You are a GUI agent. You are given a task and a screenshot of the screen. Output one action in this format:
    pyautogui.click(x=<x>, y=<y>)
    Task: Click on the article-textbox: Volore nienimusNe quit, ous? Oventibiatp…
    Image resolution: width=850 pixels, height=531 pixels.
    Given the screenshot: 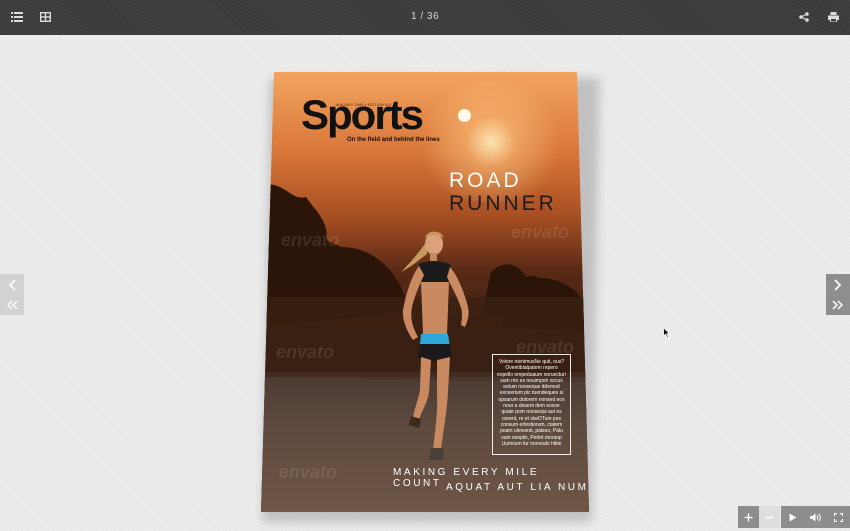 What is the action you would take?
    pyautogui.click(x=531, y=404)
    